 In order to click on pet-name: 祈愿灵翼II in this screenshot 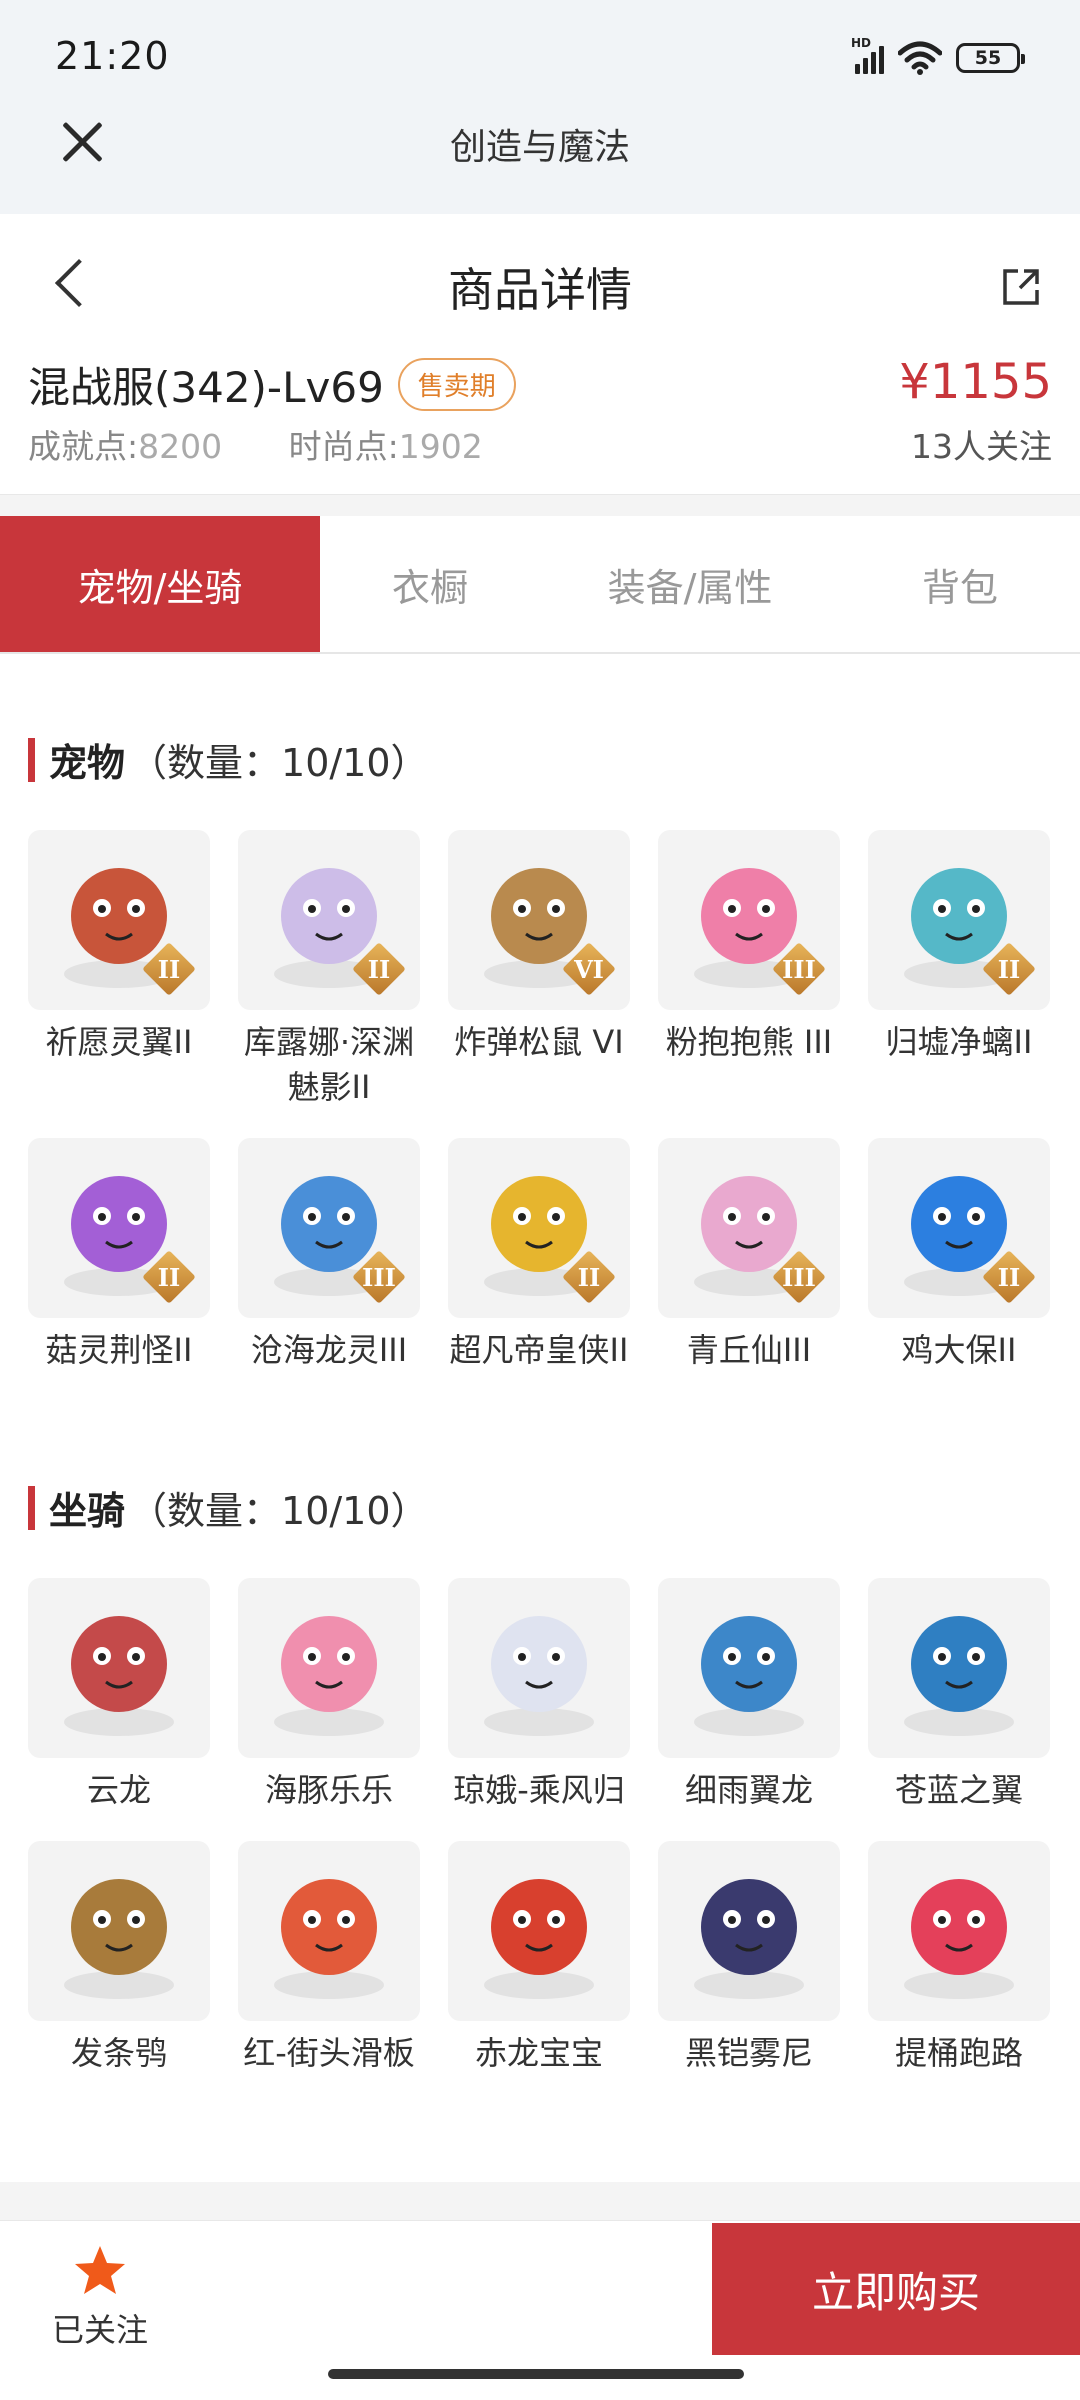, I will do `click(119, 1042)`.